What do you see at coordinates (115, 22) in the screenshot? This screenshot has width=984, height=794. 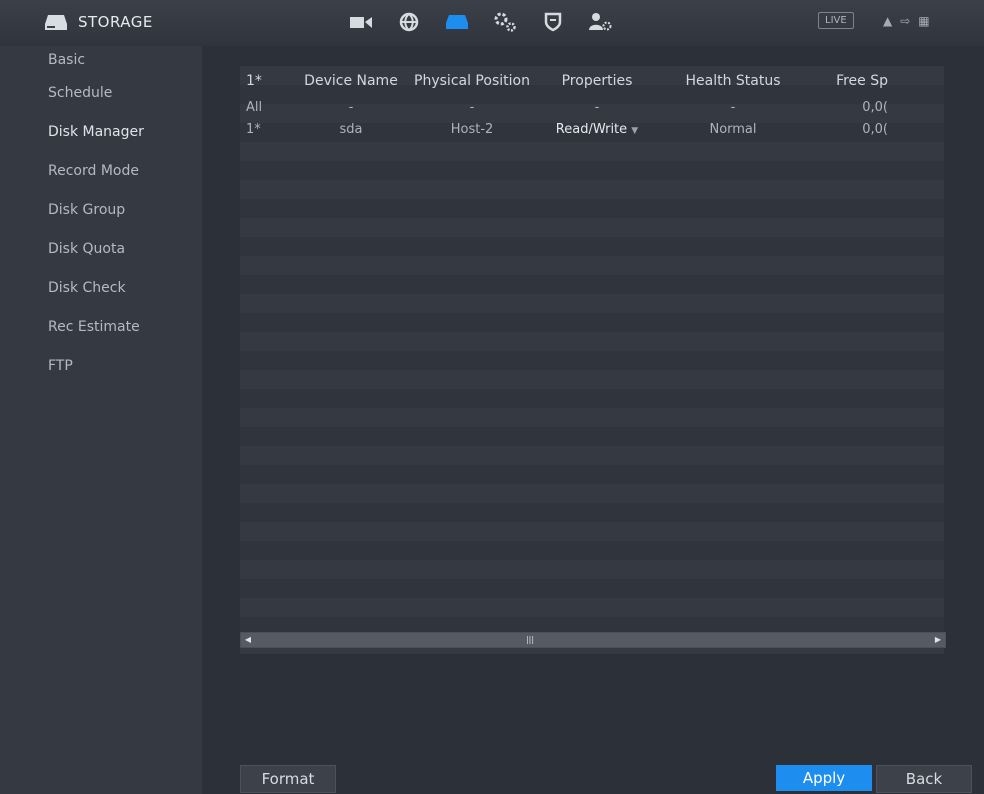 I see `page-title: STORAGE` at bounding box center [115, 22].